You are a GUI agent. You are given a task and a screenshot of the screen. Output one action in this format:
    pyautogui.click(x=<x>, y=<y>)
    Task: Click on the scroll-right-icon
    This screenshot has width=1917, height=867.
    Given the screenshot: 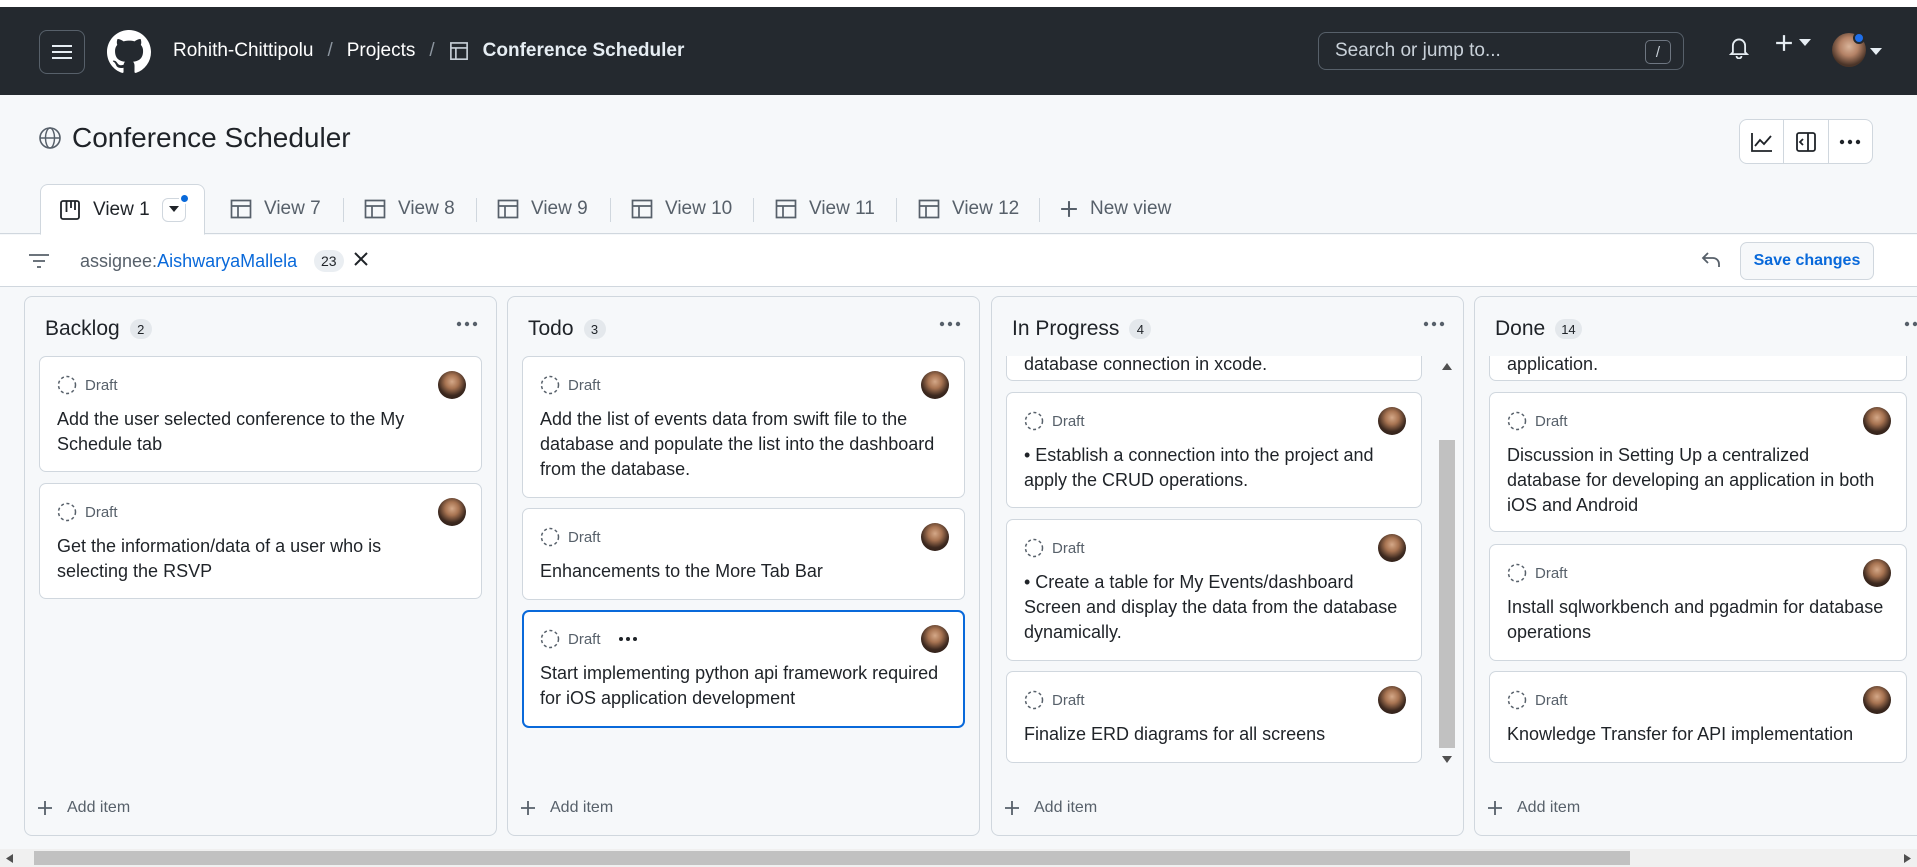 What is the action you would take?
    pyautogui.click(x=1907, y=858)
    